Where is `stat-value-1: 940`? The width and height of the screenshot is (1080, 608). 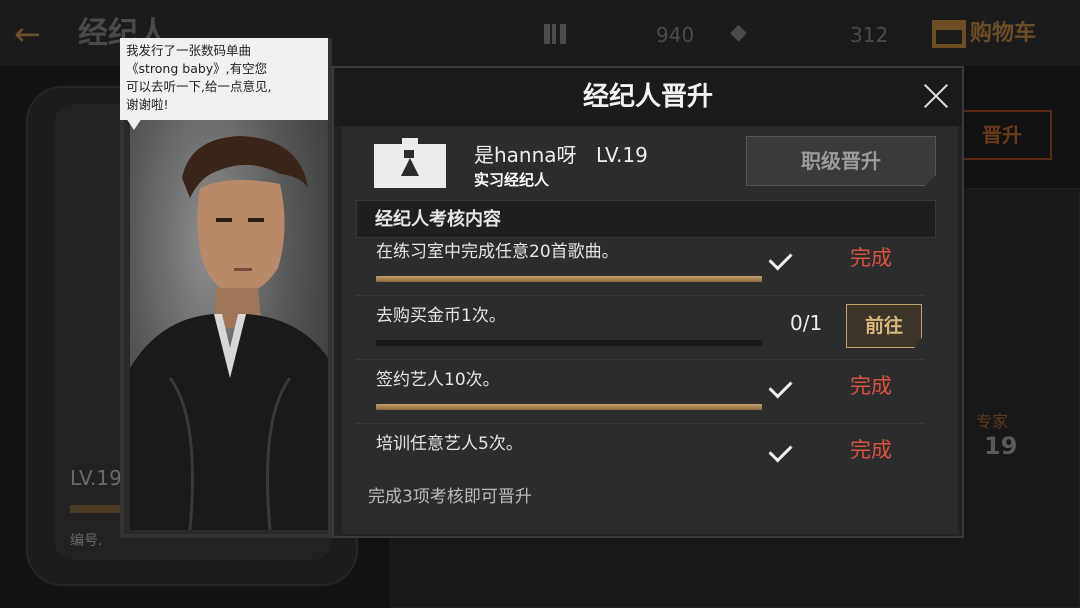
stat-value-1: 940 is located at coordinates (675, 35).